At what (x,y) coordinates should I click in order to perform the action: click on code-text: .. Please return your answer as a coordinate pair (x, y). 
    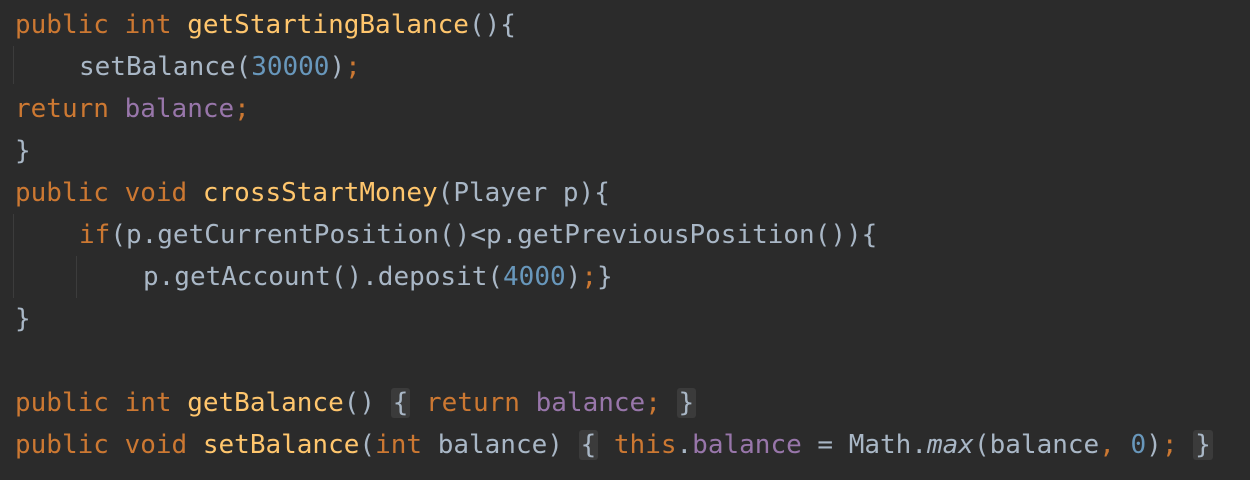
    Looking at the image, I should click on (684, 445).